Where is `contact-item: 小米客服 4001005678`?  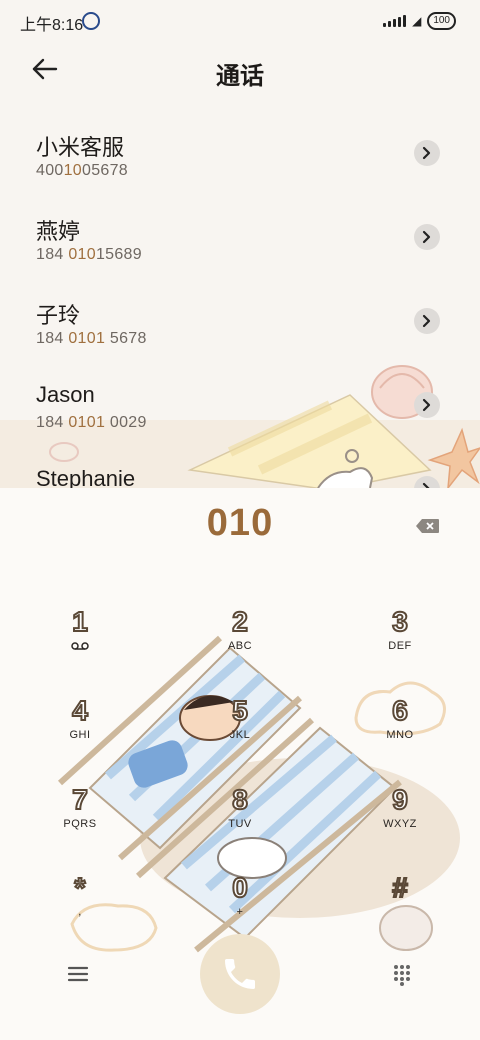 contact-item: 小米客服 4001005678 is located at coordinates (240, 160).